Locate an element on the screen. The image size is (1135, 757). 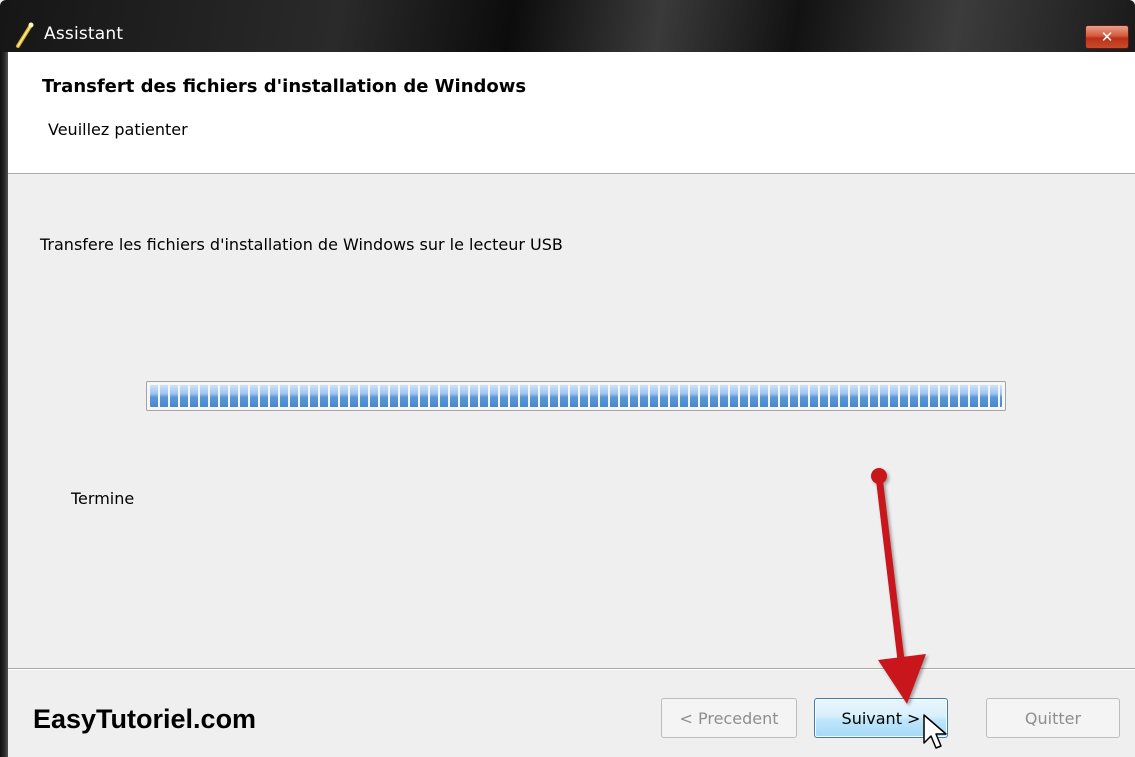
progress-bar is located at coordinates (576, 396).